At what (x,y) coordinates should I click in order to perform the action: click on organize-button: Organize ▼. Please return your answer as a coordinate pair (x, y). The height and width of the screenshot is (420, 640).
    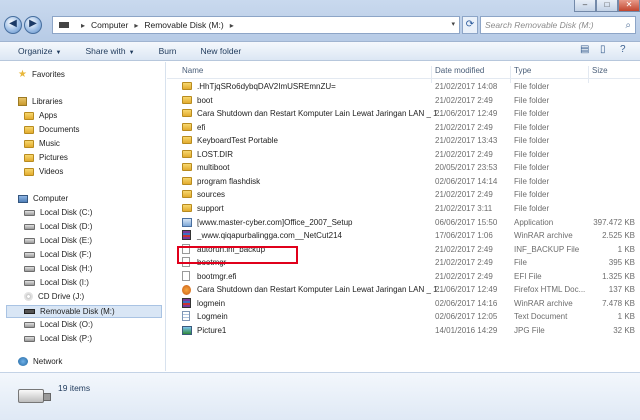
    Looking at the image, I should click on (36, 51).